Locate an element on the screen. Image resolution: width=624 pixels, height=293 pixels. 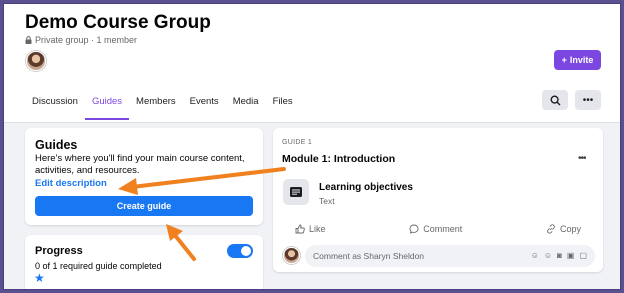
module-title: Module 1: Introduction is located at coordinates (338, 159).